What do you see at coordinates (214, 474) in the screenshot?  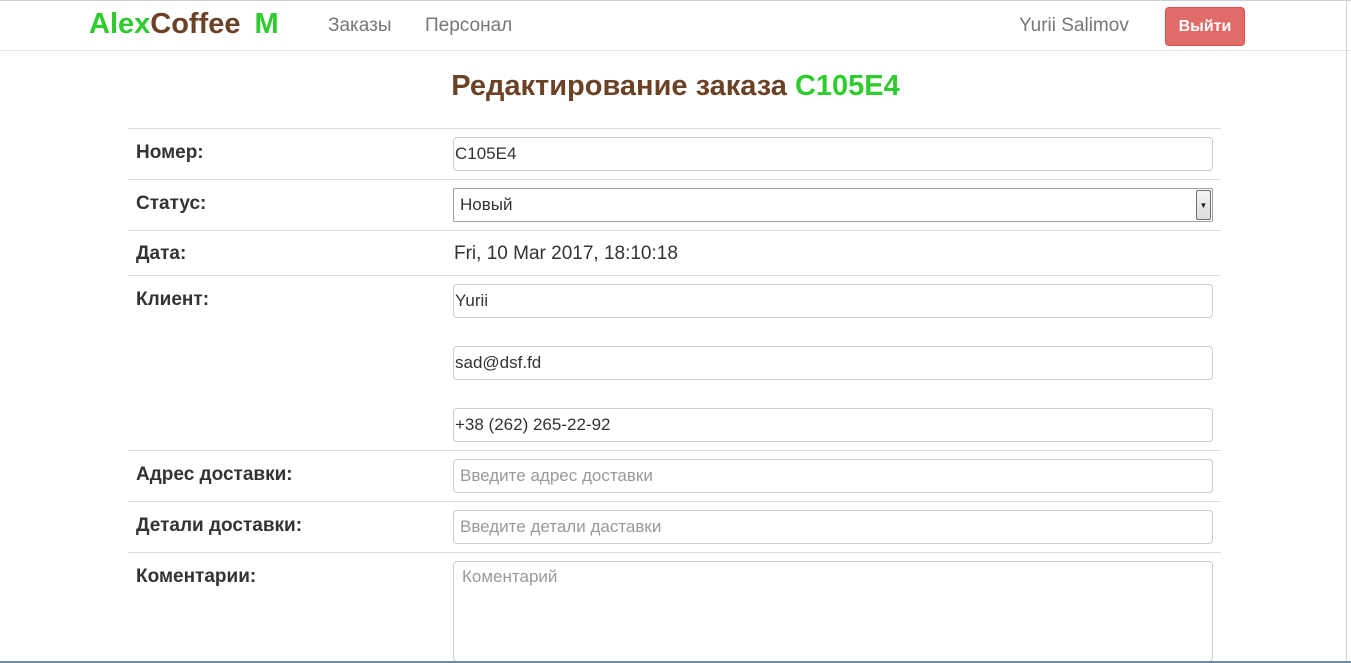 I see `address-label: Адрес доставки:` at bounding box center [214, 474].